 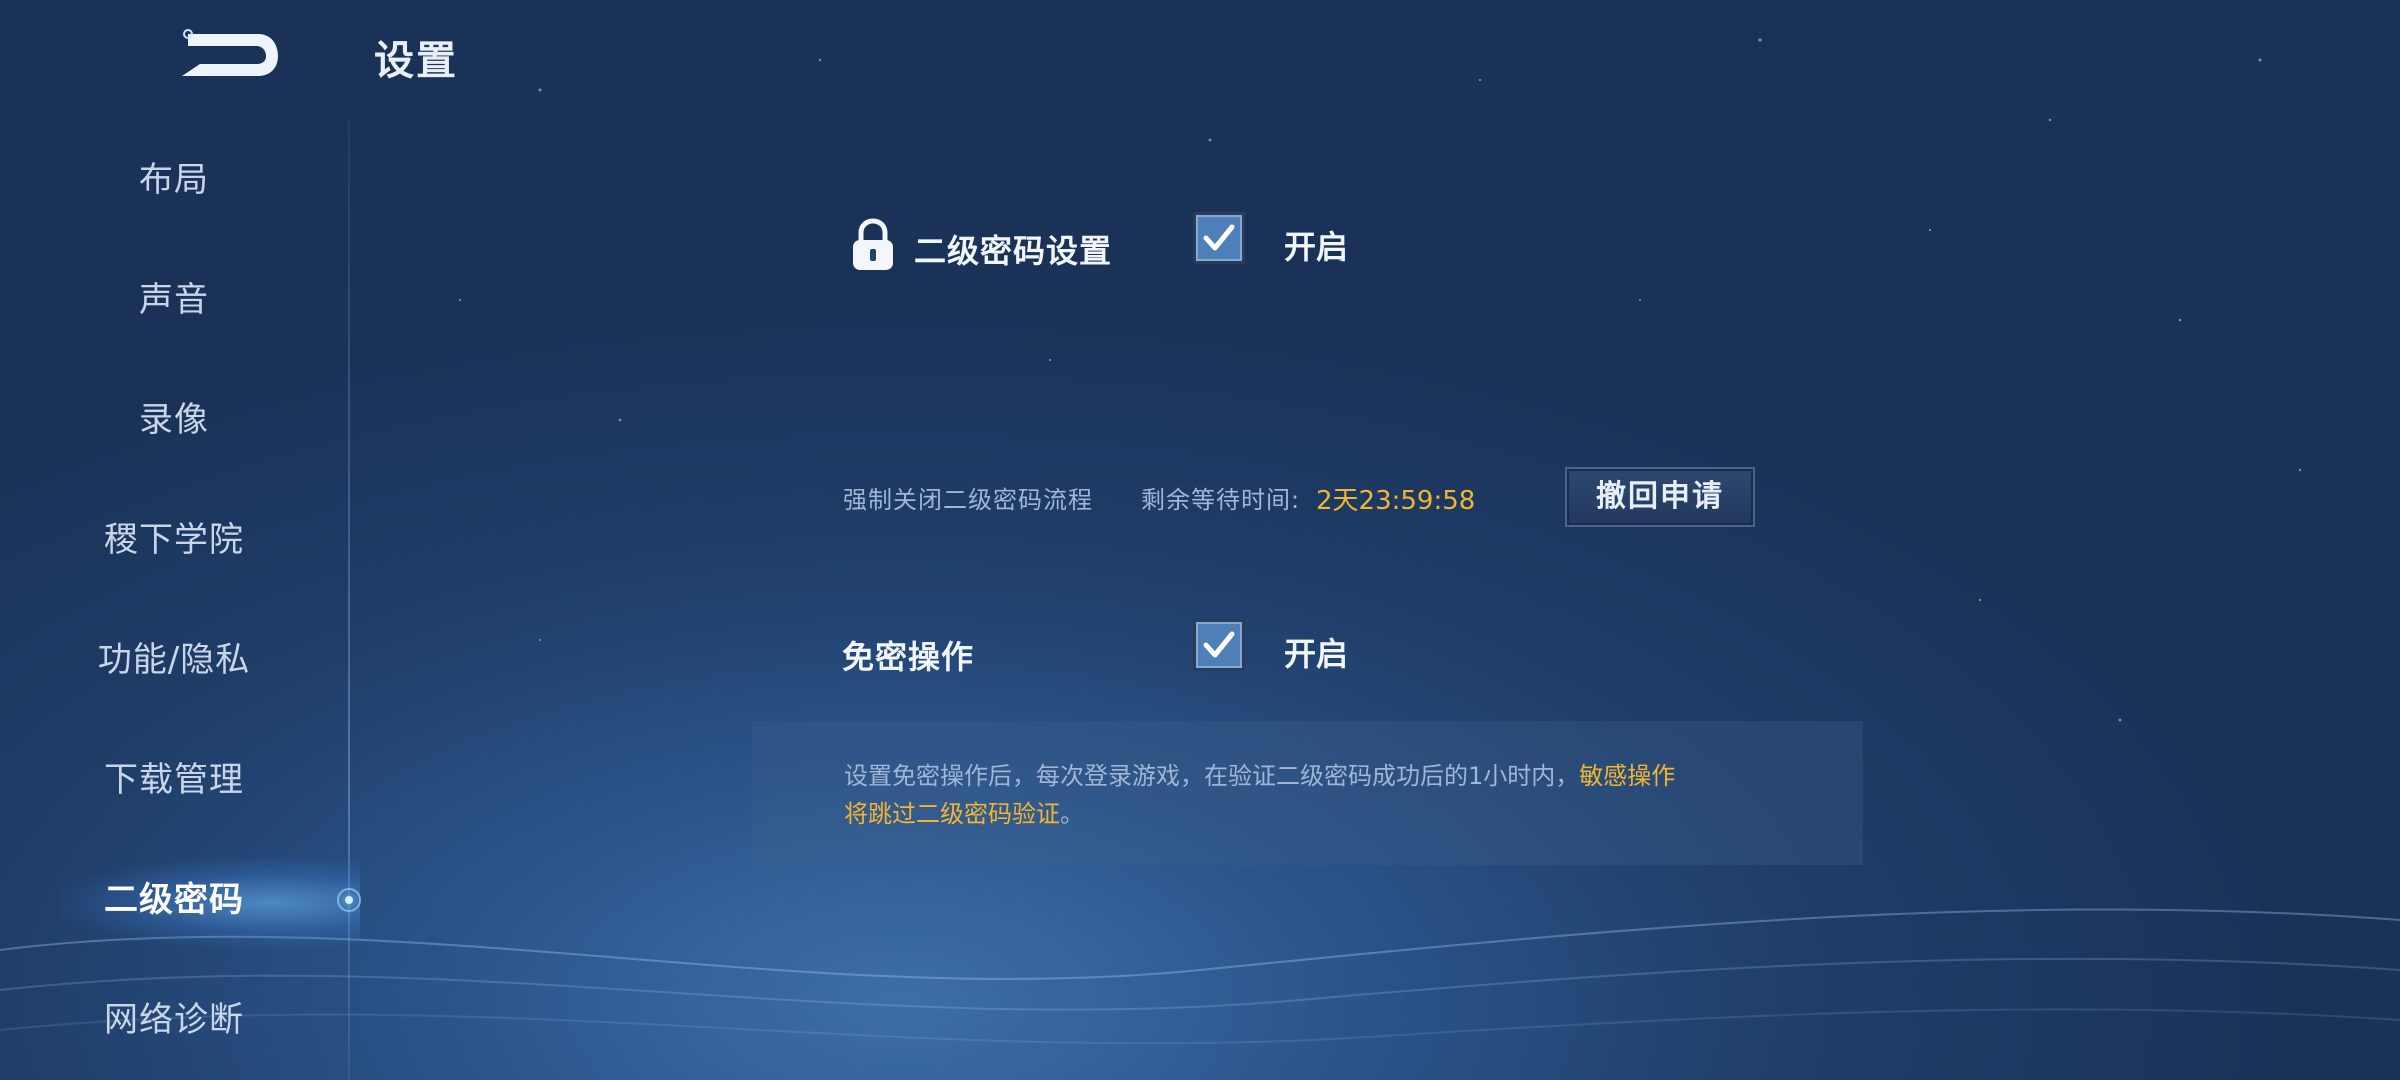 I want to click on second-password-checkbox, so click(x=1219, y=238).